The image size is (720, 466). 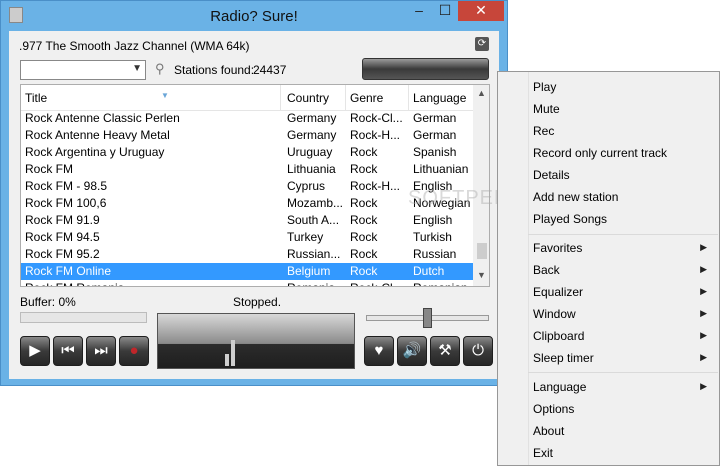 What do you see at coordinates (247, 271) in the screenshot?
I see `table-row: Rock FM Online Belgium Rock Dutch` at bounding box center [247, 271].